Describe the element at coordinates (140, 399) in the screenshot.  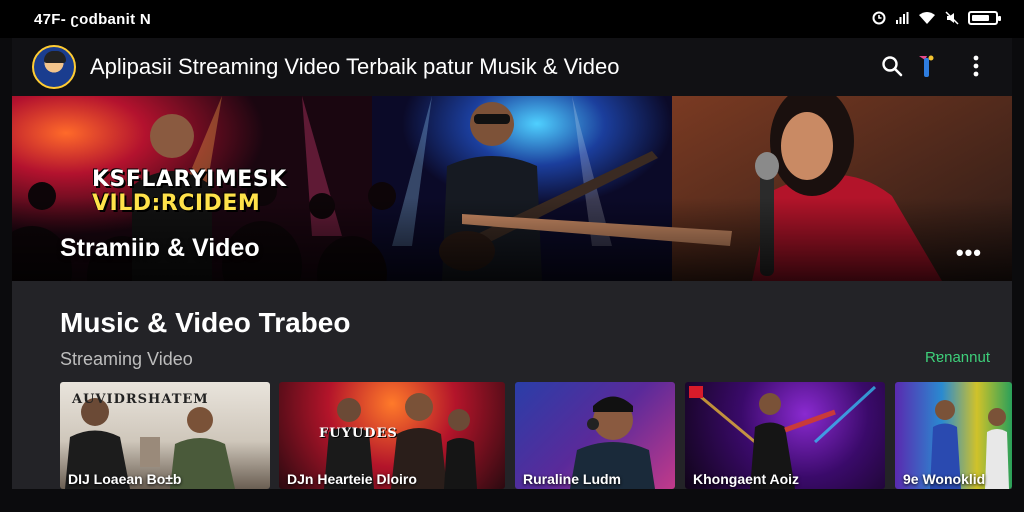
I see `card-heading: AUVIDRSHATEM` at that location.